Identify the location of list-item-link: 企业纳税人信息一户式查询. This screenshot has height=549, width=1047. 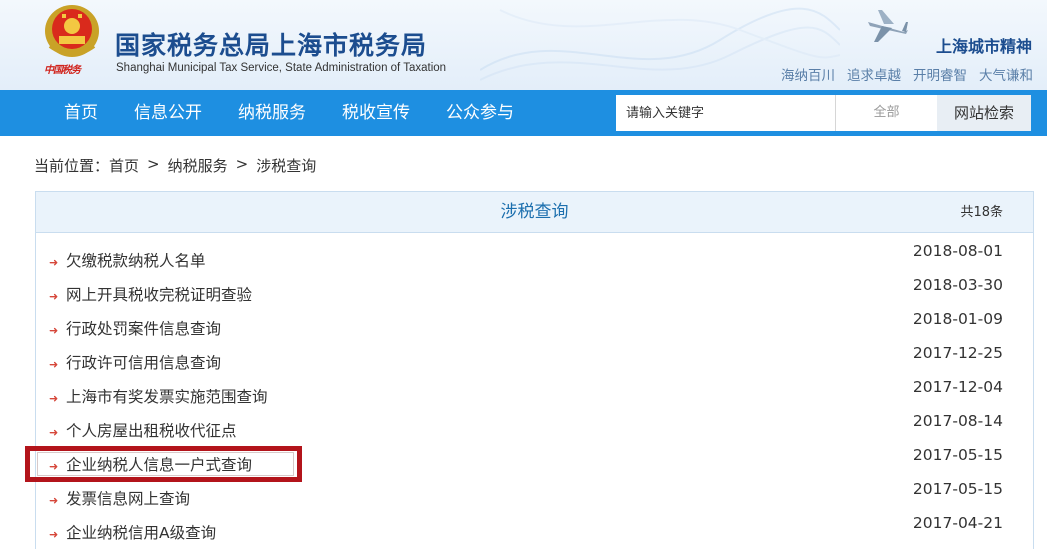
(159, 464).